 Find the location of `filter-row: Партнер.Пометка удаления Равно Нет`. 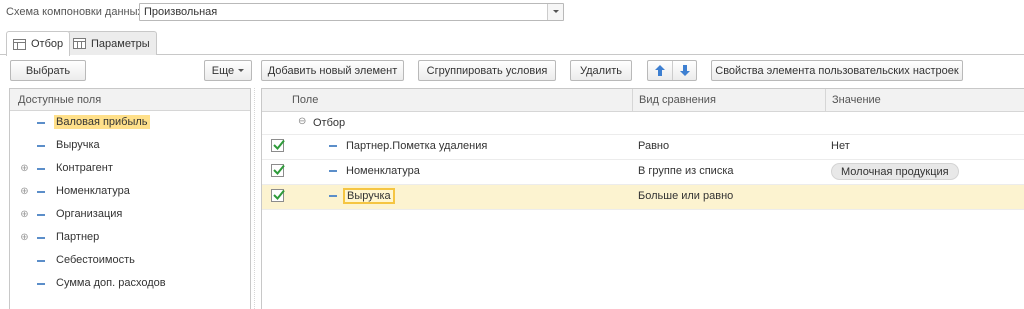

filter-row: Партнер.Пометка удаления Равно Нет is located at coordinates (643, 147).